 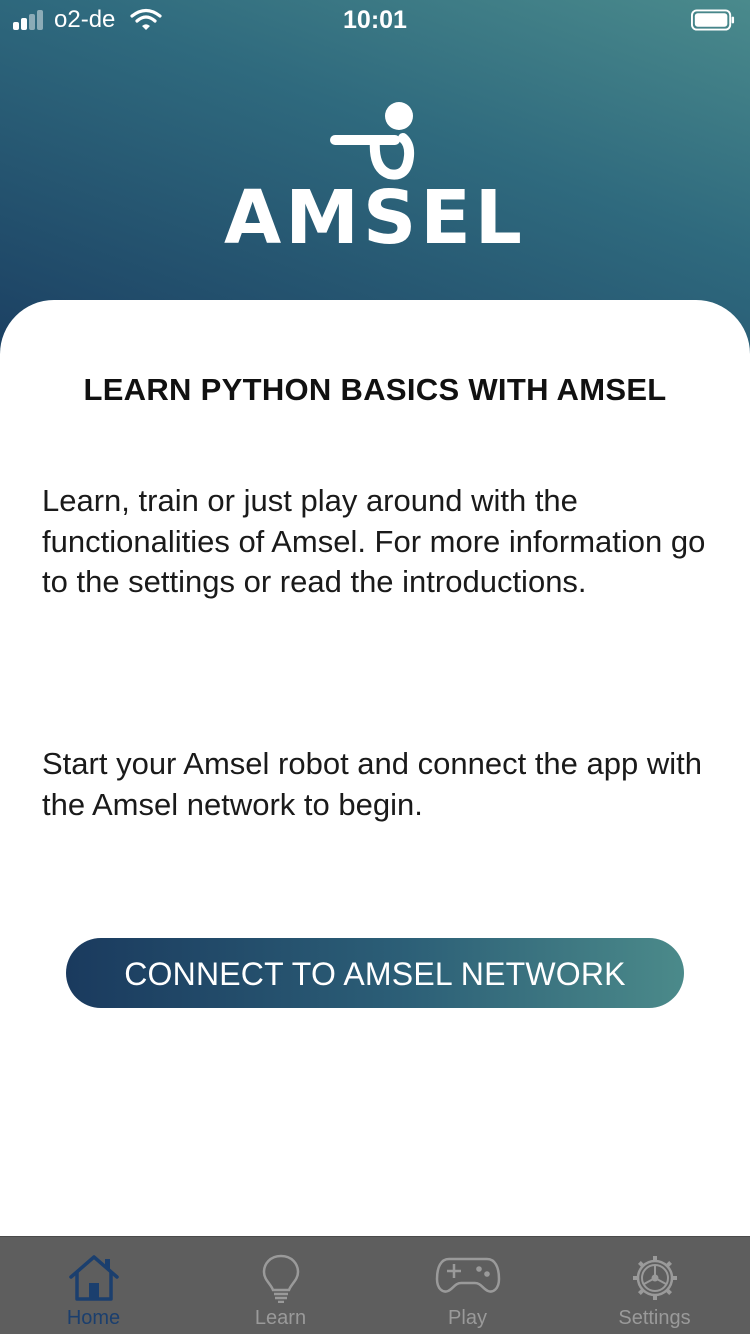 I want to click on tab-learn: Learn, so click(x=280, y=1285).